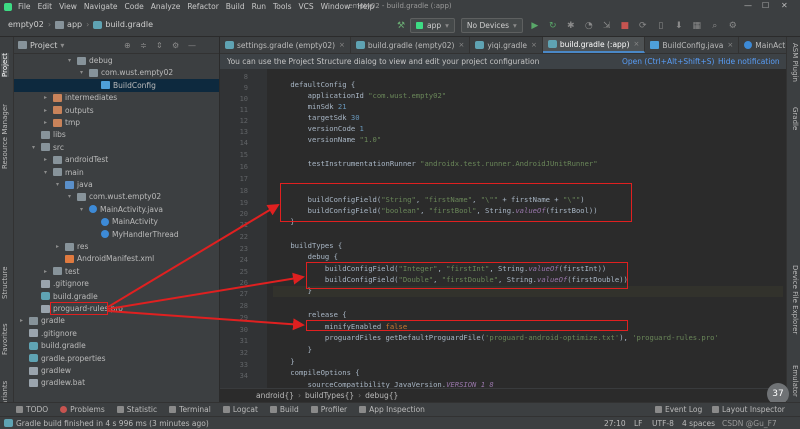 The width and height of the screenshot is (800, 429). Describe the element at coordinates (193, 256) in the screenshot. I see `arrow-to-defaultconfig` at that location.